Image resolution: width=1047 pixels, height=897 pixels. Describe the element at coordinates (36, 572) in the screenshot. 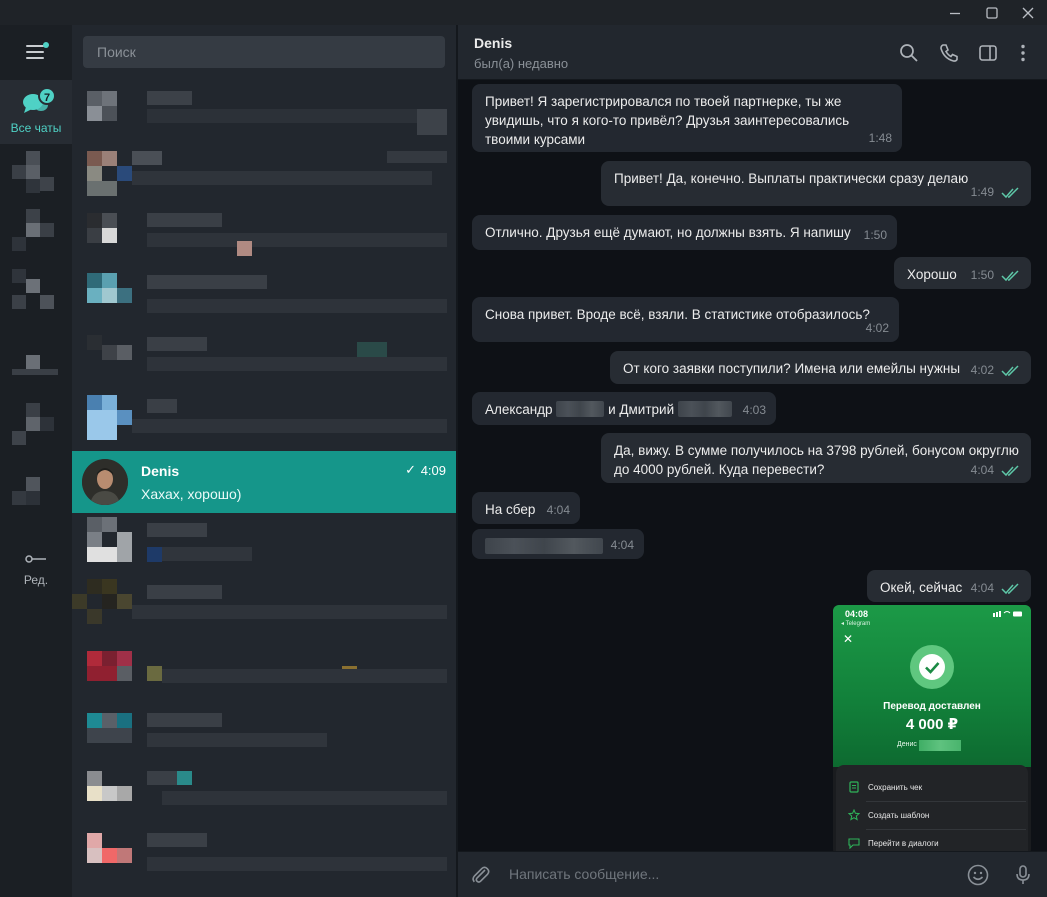

I see `edit-folders-button: Ред.` at that location.